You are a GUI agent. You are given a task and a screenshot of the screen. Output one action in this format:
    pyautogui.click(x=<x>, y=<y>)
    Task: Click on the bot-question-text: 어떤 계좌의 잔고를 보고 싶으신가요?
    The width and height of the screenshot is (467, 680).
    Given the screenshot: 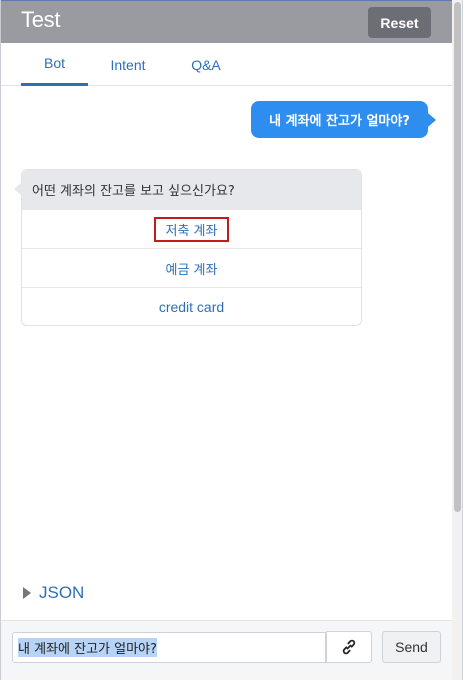 What is the action you would take?
    pyautogui.click(x=191, y=189)
    